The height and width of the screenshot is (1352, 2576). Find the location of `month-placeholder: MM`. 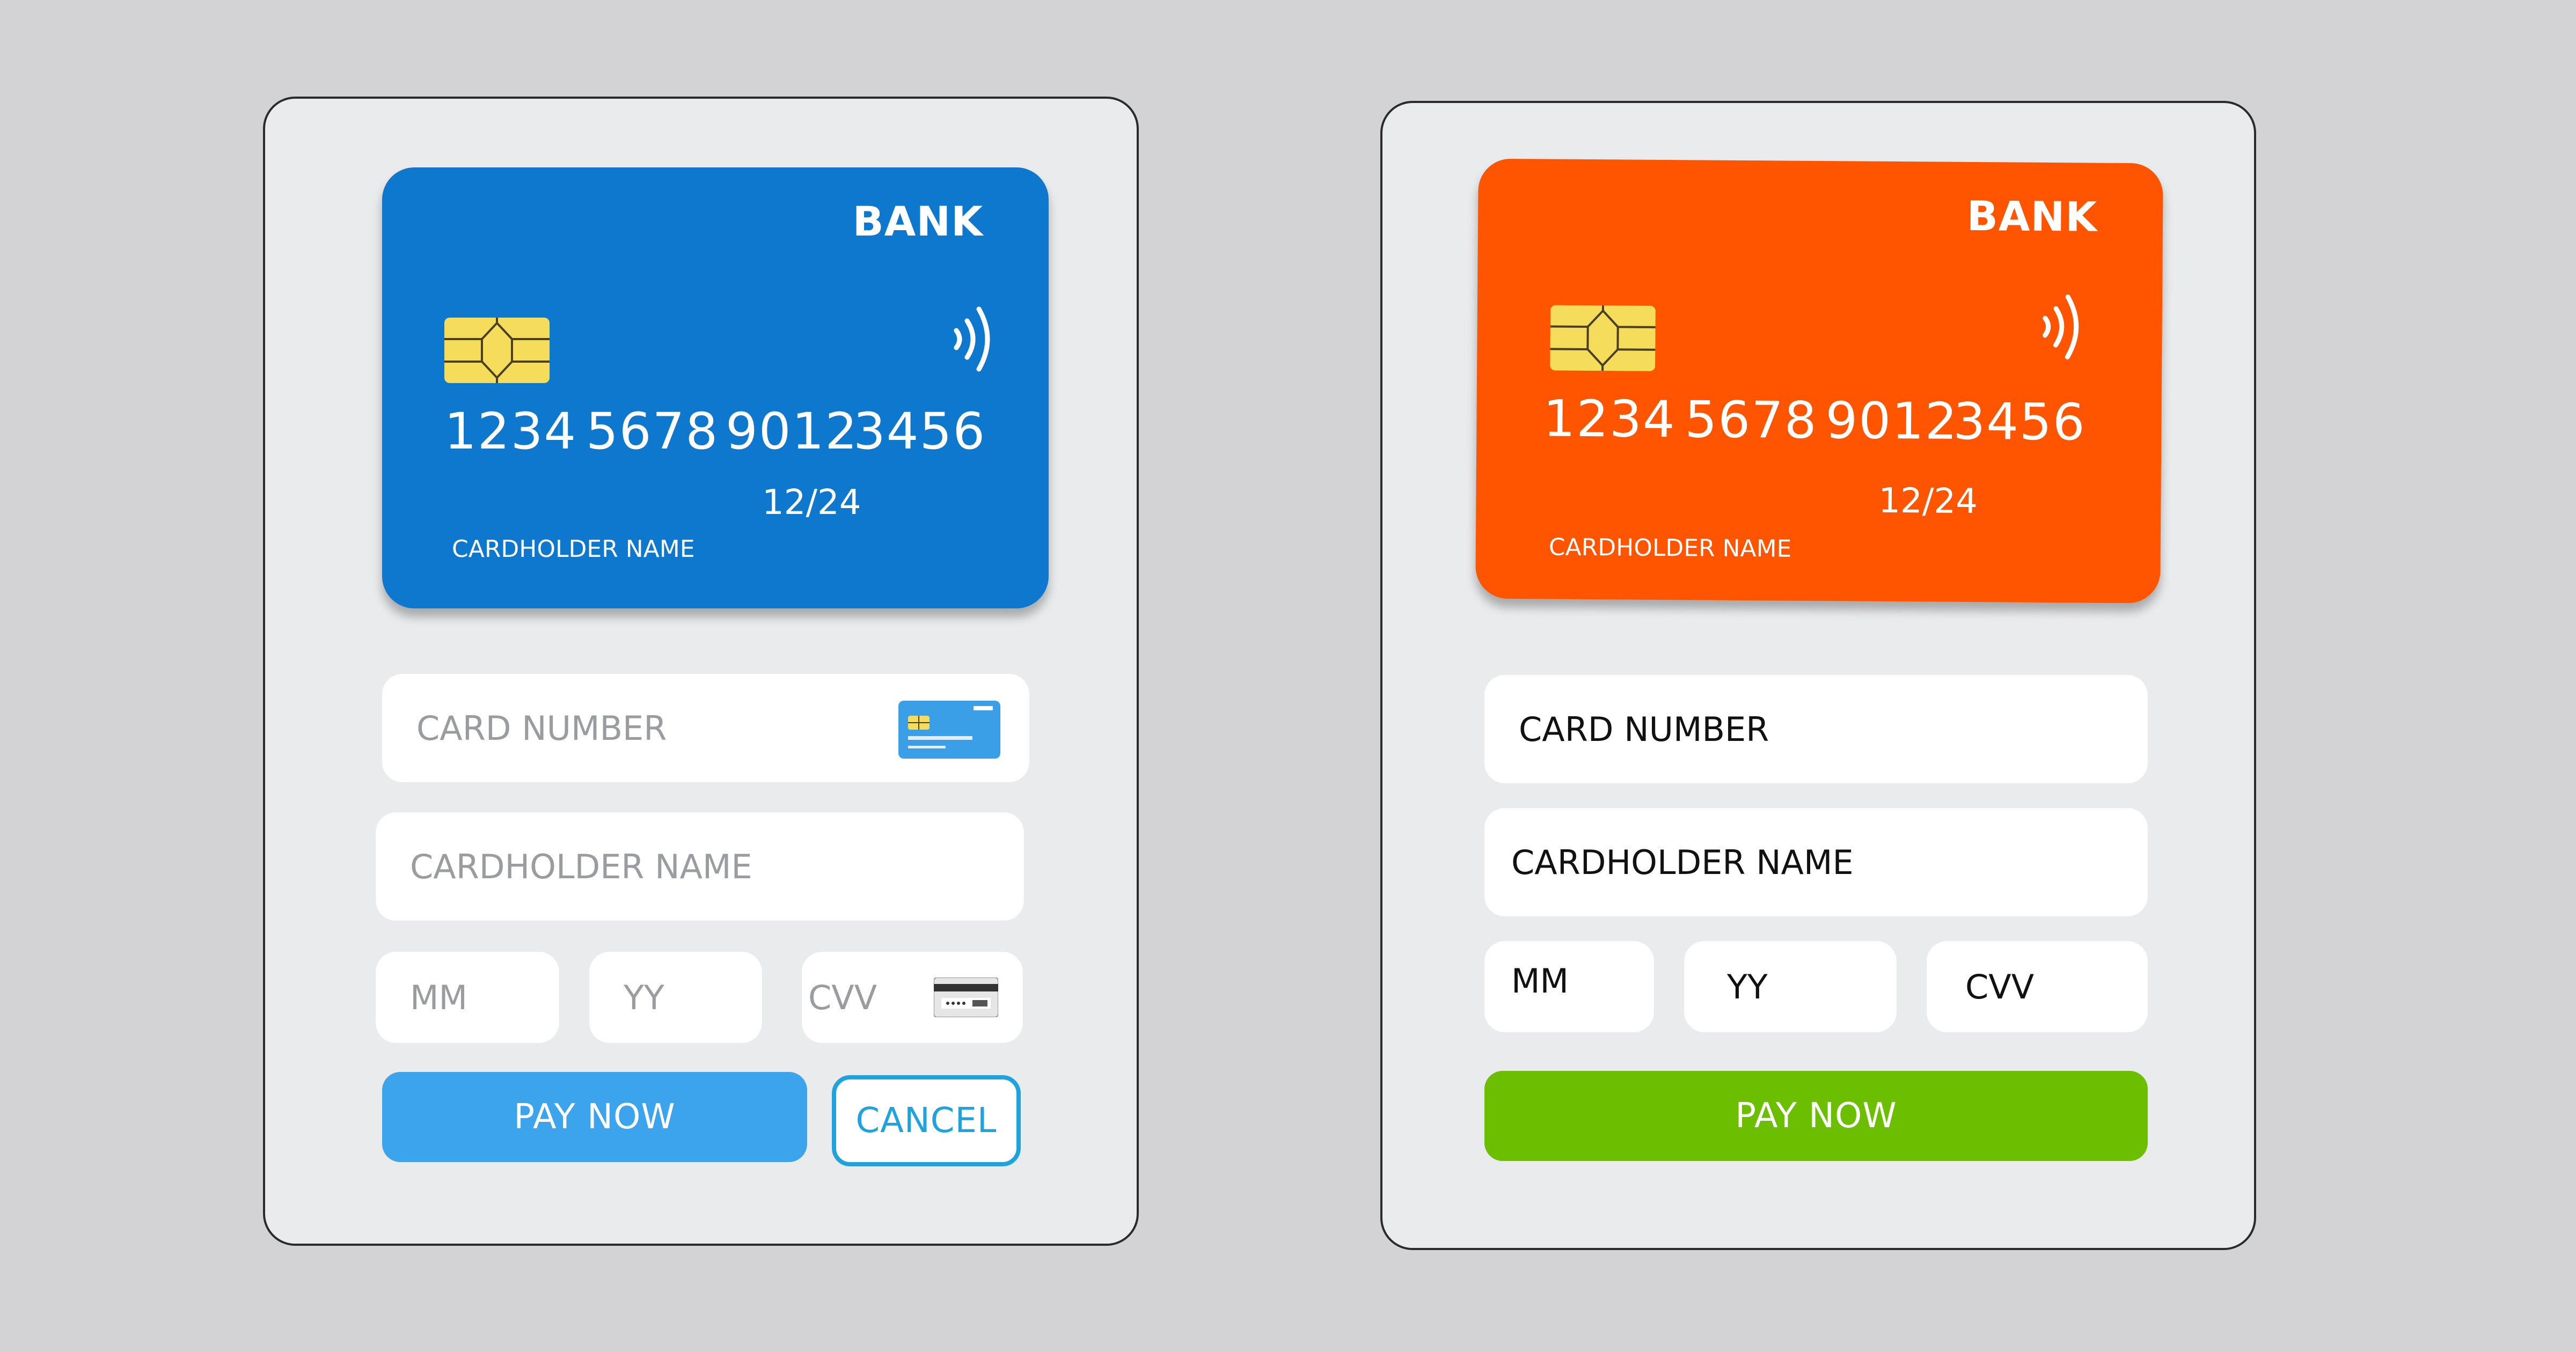

month-placeholder: MM is located at coordinates (438, 997).